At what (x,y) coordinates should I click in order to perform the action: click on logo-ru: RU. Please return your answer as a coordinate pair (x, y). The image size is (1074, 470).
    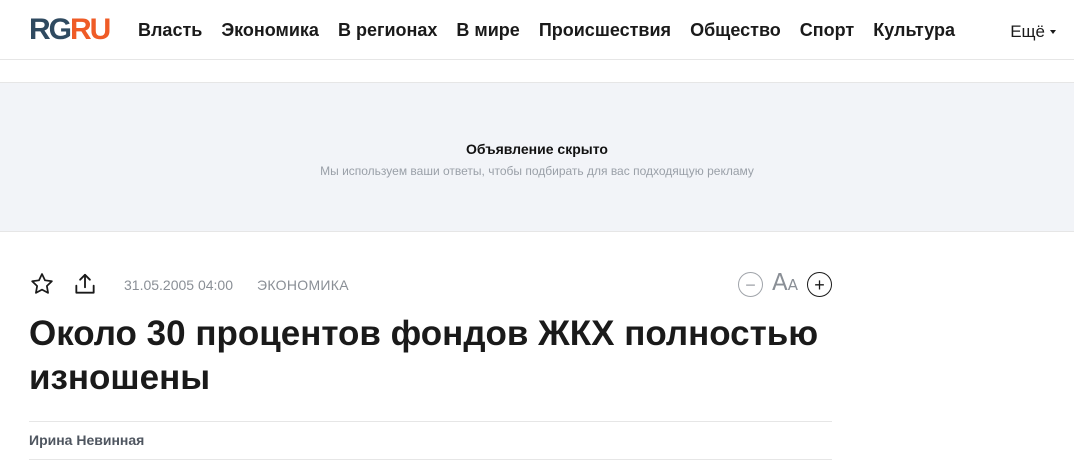
    Looking at the image, I should click on (90, 29).